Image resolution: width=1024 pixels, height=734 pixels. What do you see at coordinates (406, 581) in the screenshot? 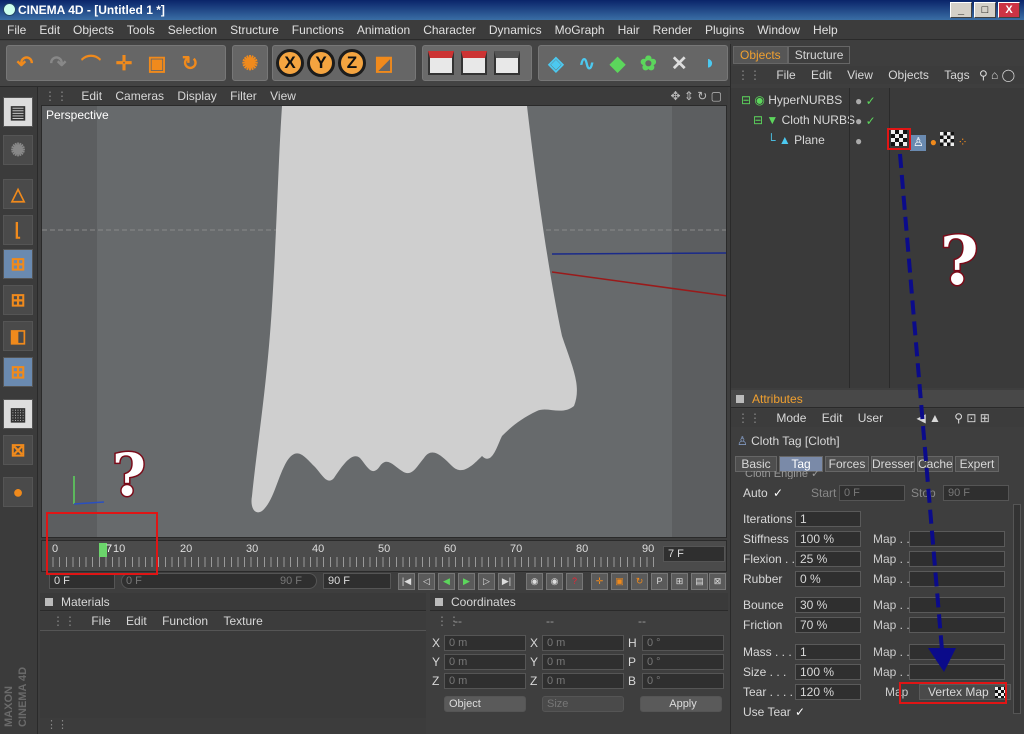
I see `go-to-start-icon: |◀` at bounding box center [406, 581].